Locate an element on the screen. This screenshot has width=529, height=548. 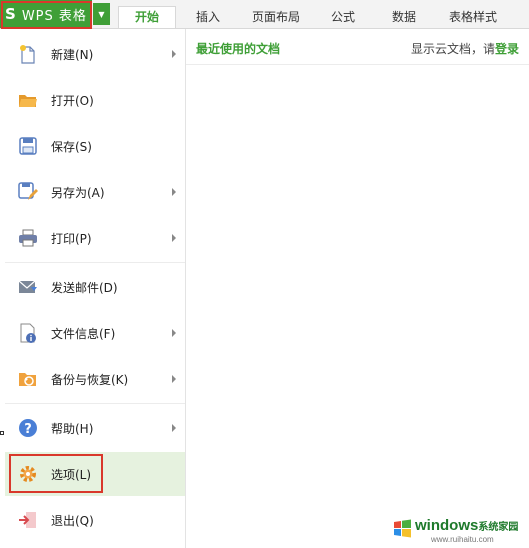
folder-open-icon is located at coordinates (28, 100).